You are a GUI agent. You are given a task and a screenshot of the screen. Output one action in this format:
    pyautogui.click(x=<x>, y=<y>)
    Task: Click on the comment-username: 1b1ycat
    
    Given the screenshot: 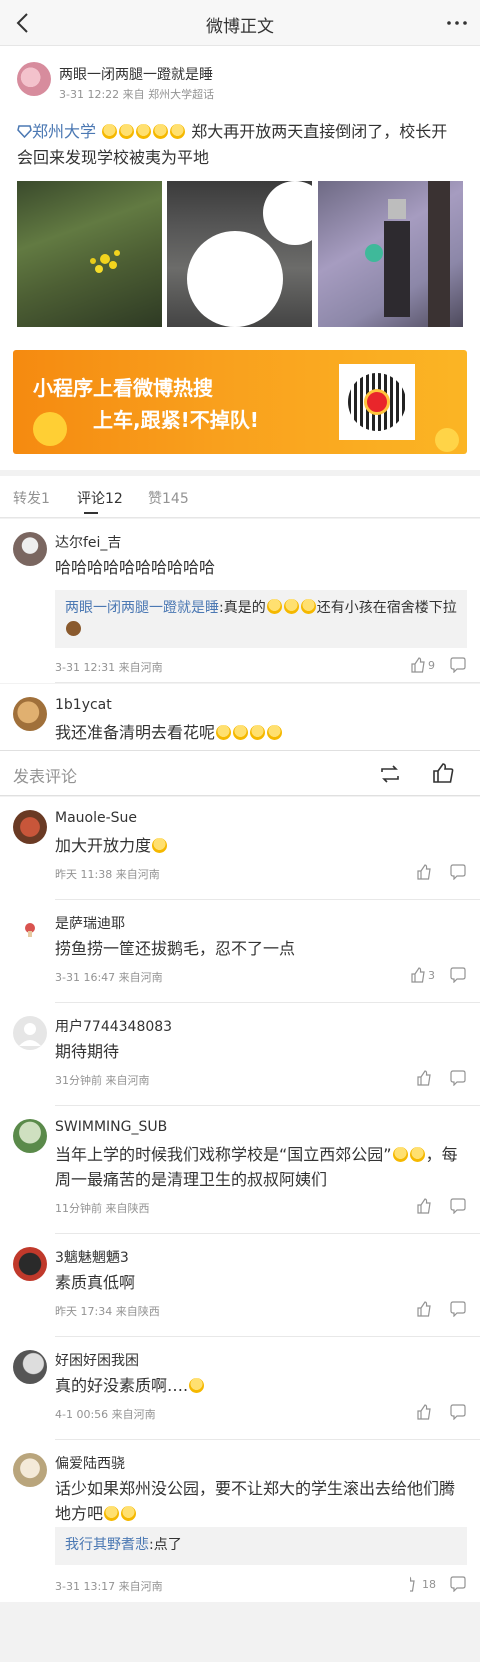 What is the action you would take?
    pyautogui.click(x=83, y=705)
    